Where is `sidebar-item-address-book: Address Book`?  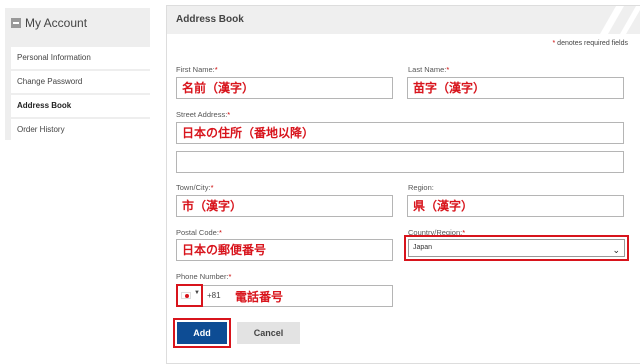 sidebar-item-address-book: Address Book is located at coordinates (80, 106).